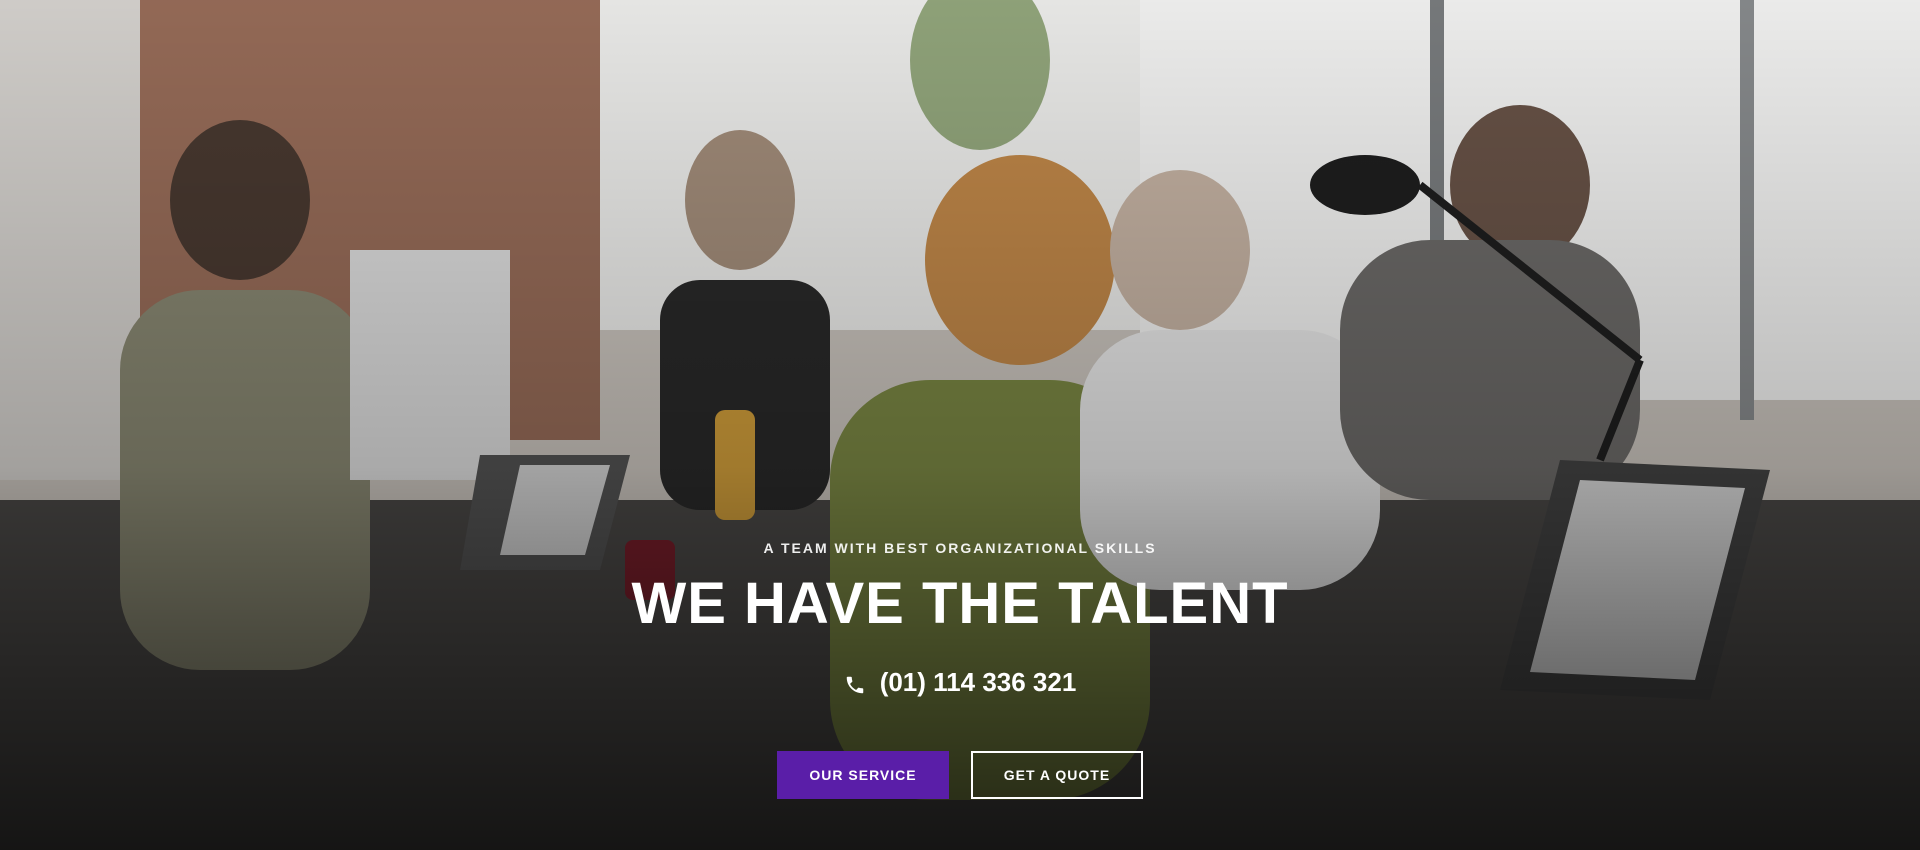  Describe the element at coordinates (863, 774) in the screenshot. I see `our-service-button: OUR SERVICE` at that location.